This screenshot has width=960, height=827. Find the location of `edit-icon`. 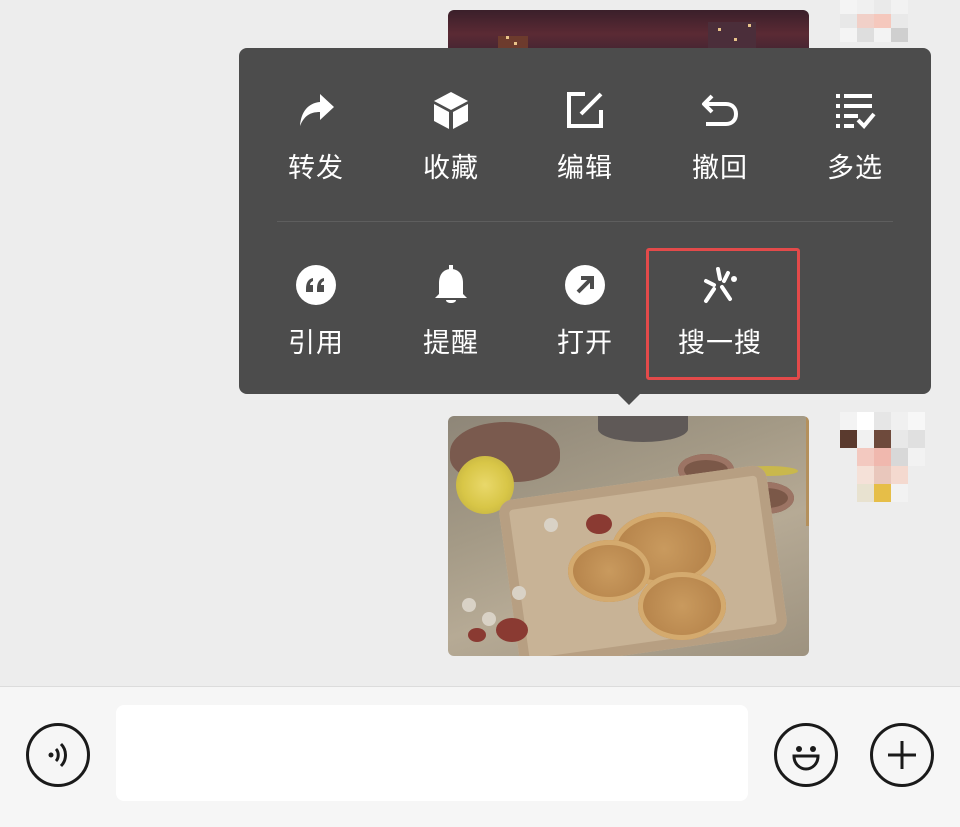

edit-icon is located at coordinates (585, 110).